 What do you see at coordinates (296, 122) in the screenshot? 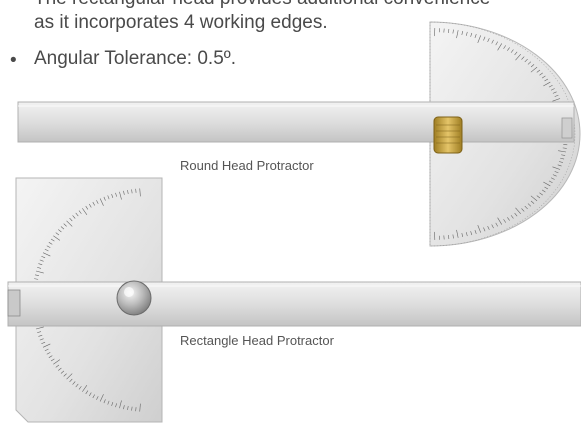
I see `round-head-arm` at bounding box center [296, 122].